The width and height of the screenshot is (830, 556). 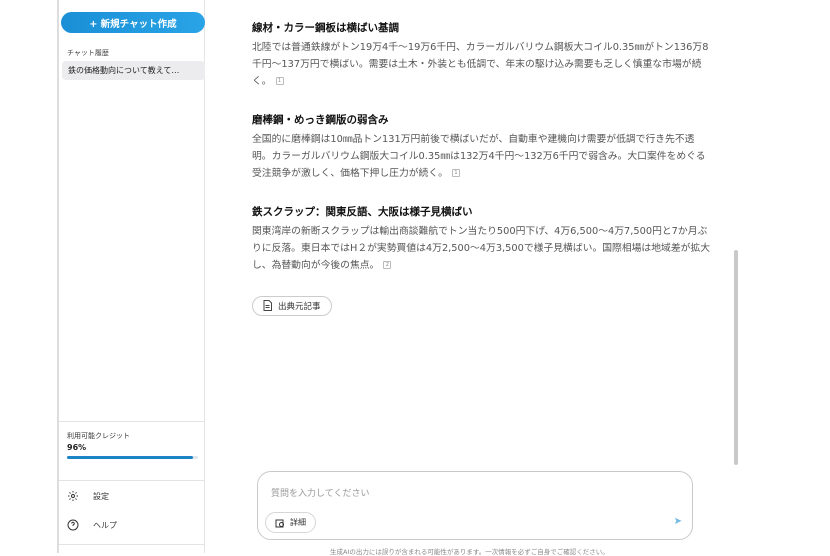 I want to click on detail-label: 詳細, so click(x=298, y=522).